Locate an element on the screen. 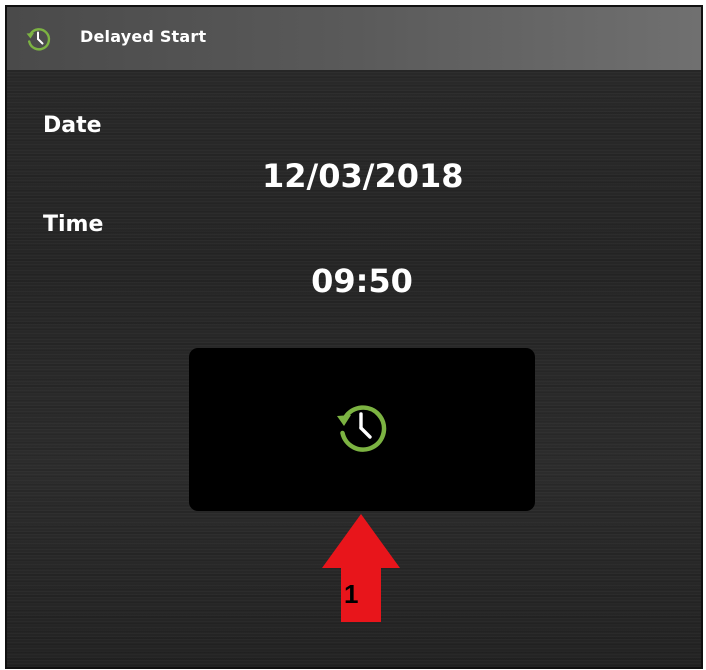 The height and width of the screenshot is (670, 706). annotation-number: 1 is located at coordinates (351, 594).